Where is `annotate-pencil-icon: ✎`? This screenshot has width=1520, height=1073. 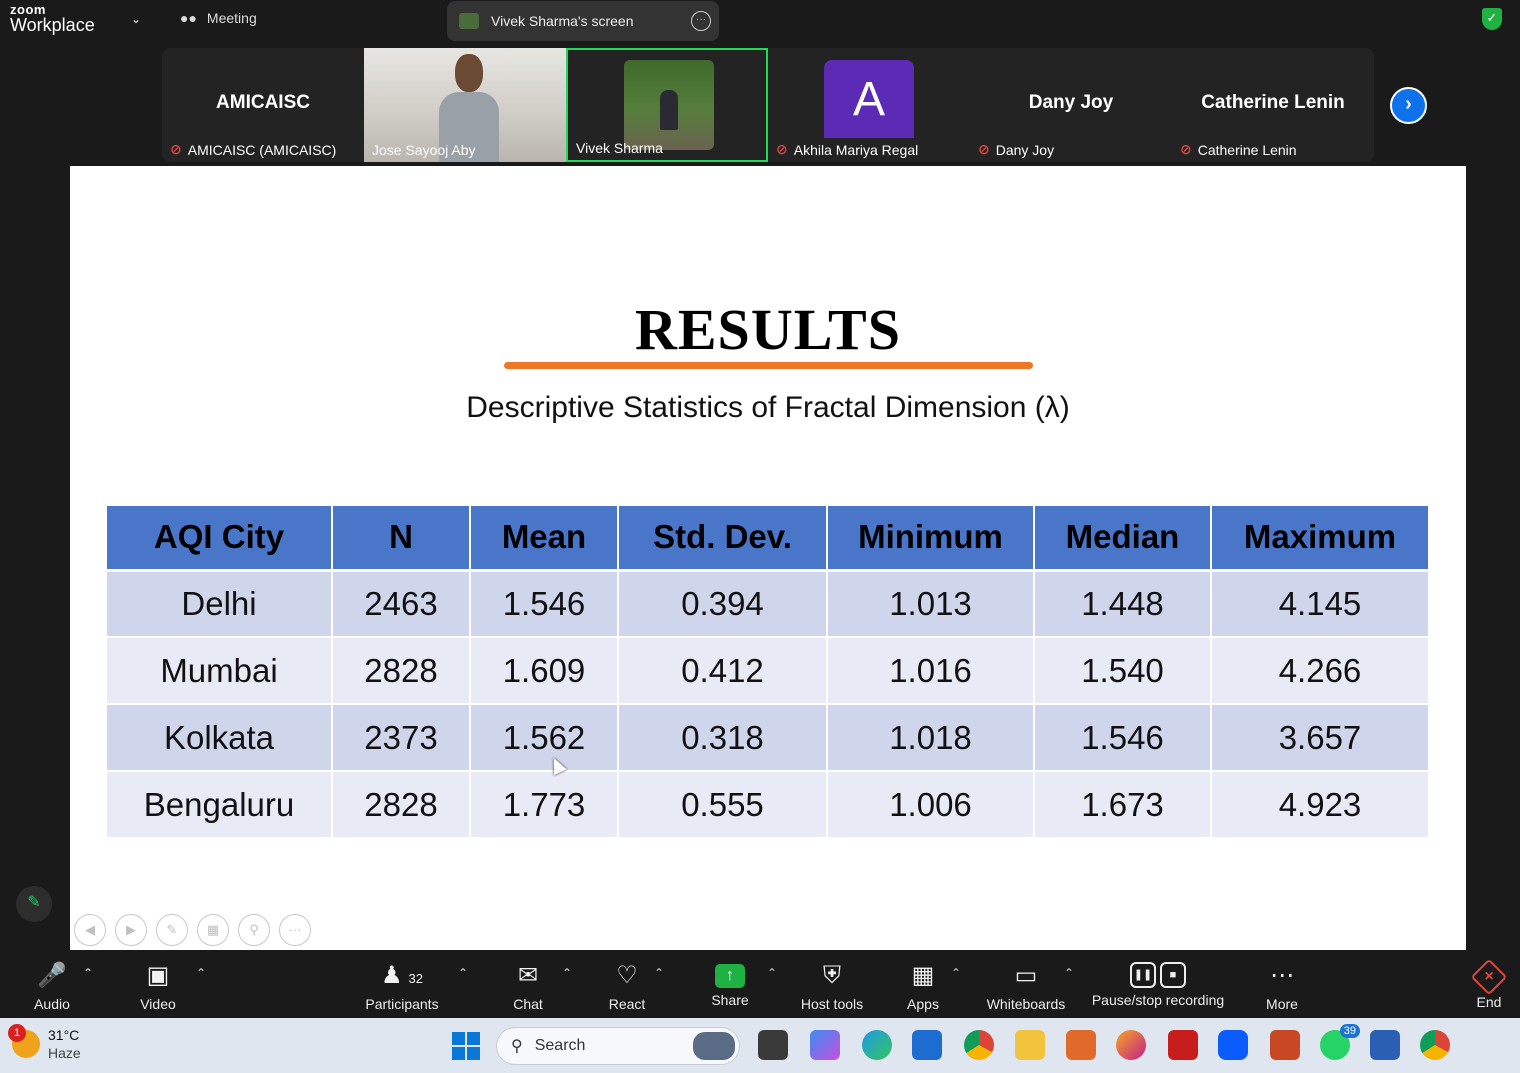 annotate-pencil-icon: ✎ is located at coordinates (34, 904).